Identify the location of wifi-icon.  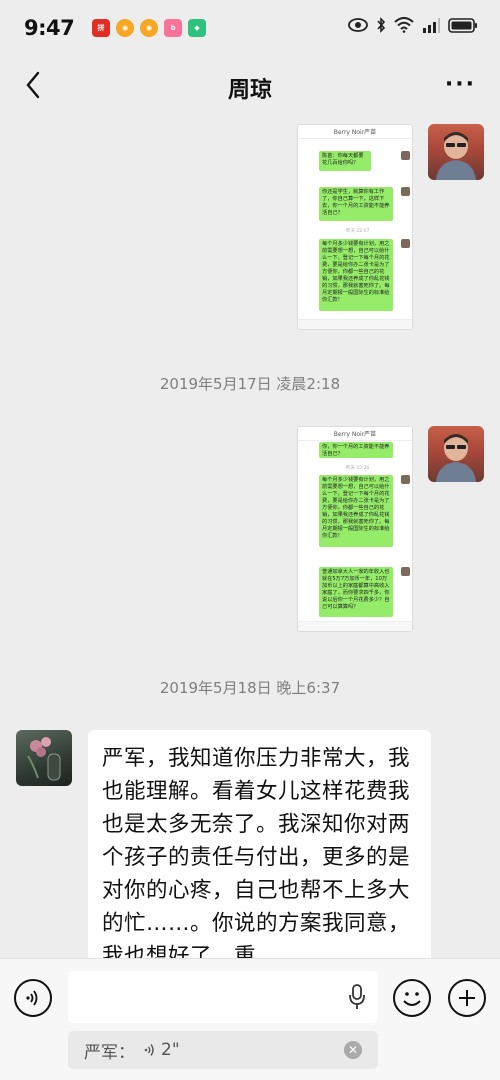
(404, 25).